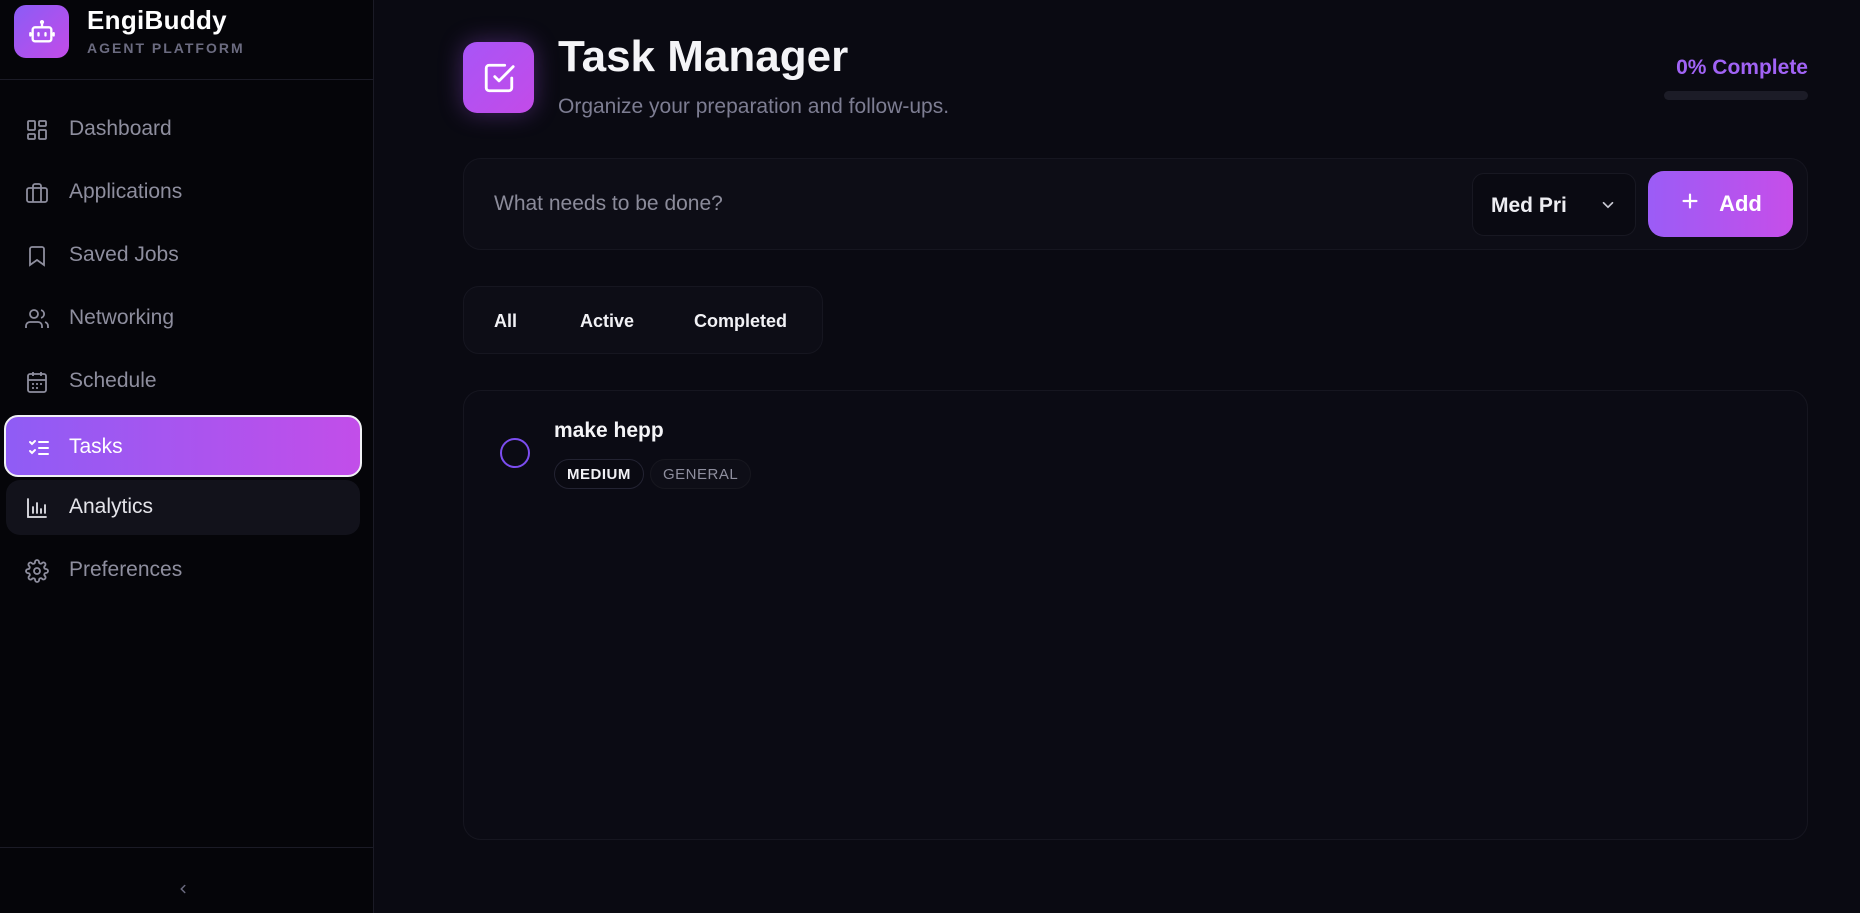  Describe the element at coordinates (972, 204) in the screenshot. I see `task-input` at that location.